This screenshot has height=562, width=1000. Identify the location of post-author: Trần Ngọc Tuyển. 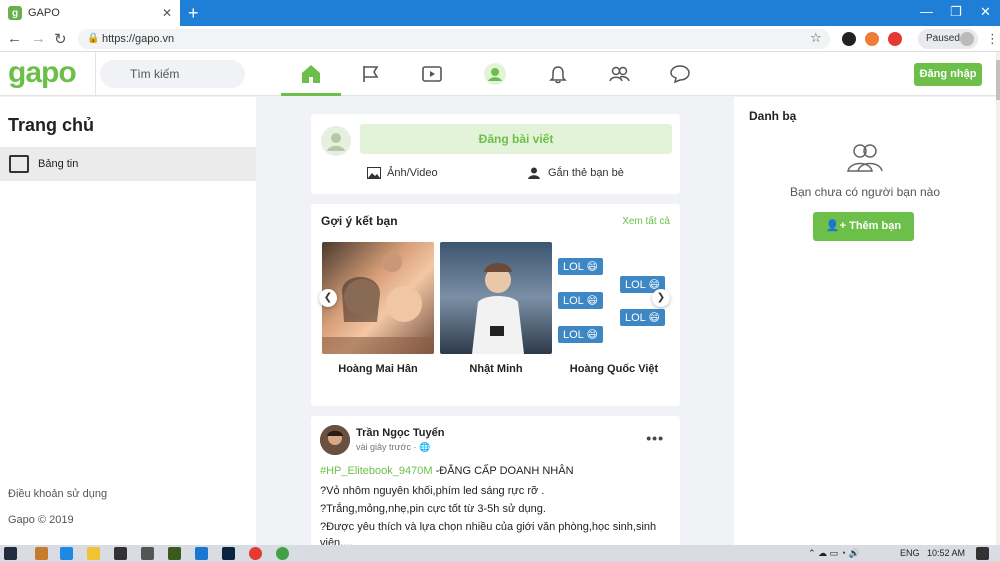
(400, 433).